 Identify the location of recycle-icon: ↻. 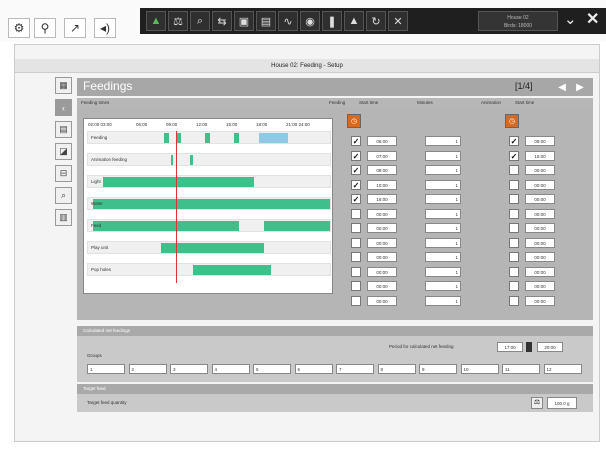
(376, 21).